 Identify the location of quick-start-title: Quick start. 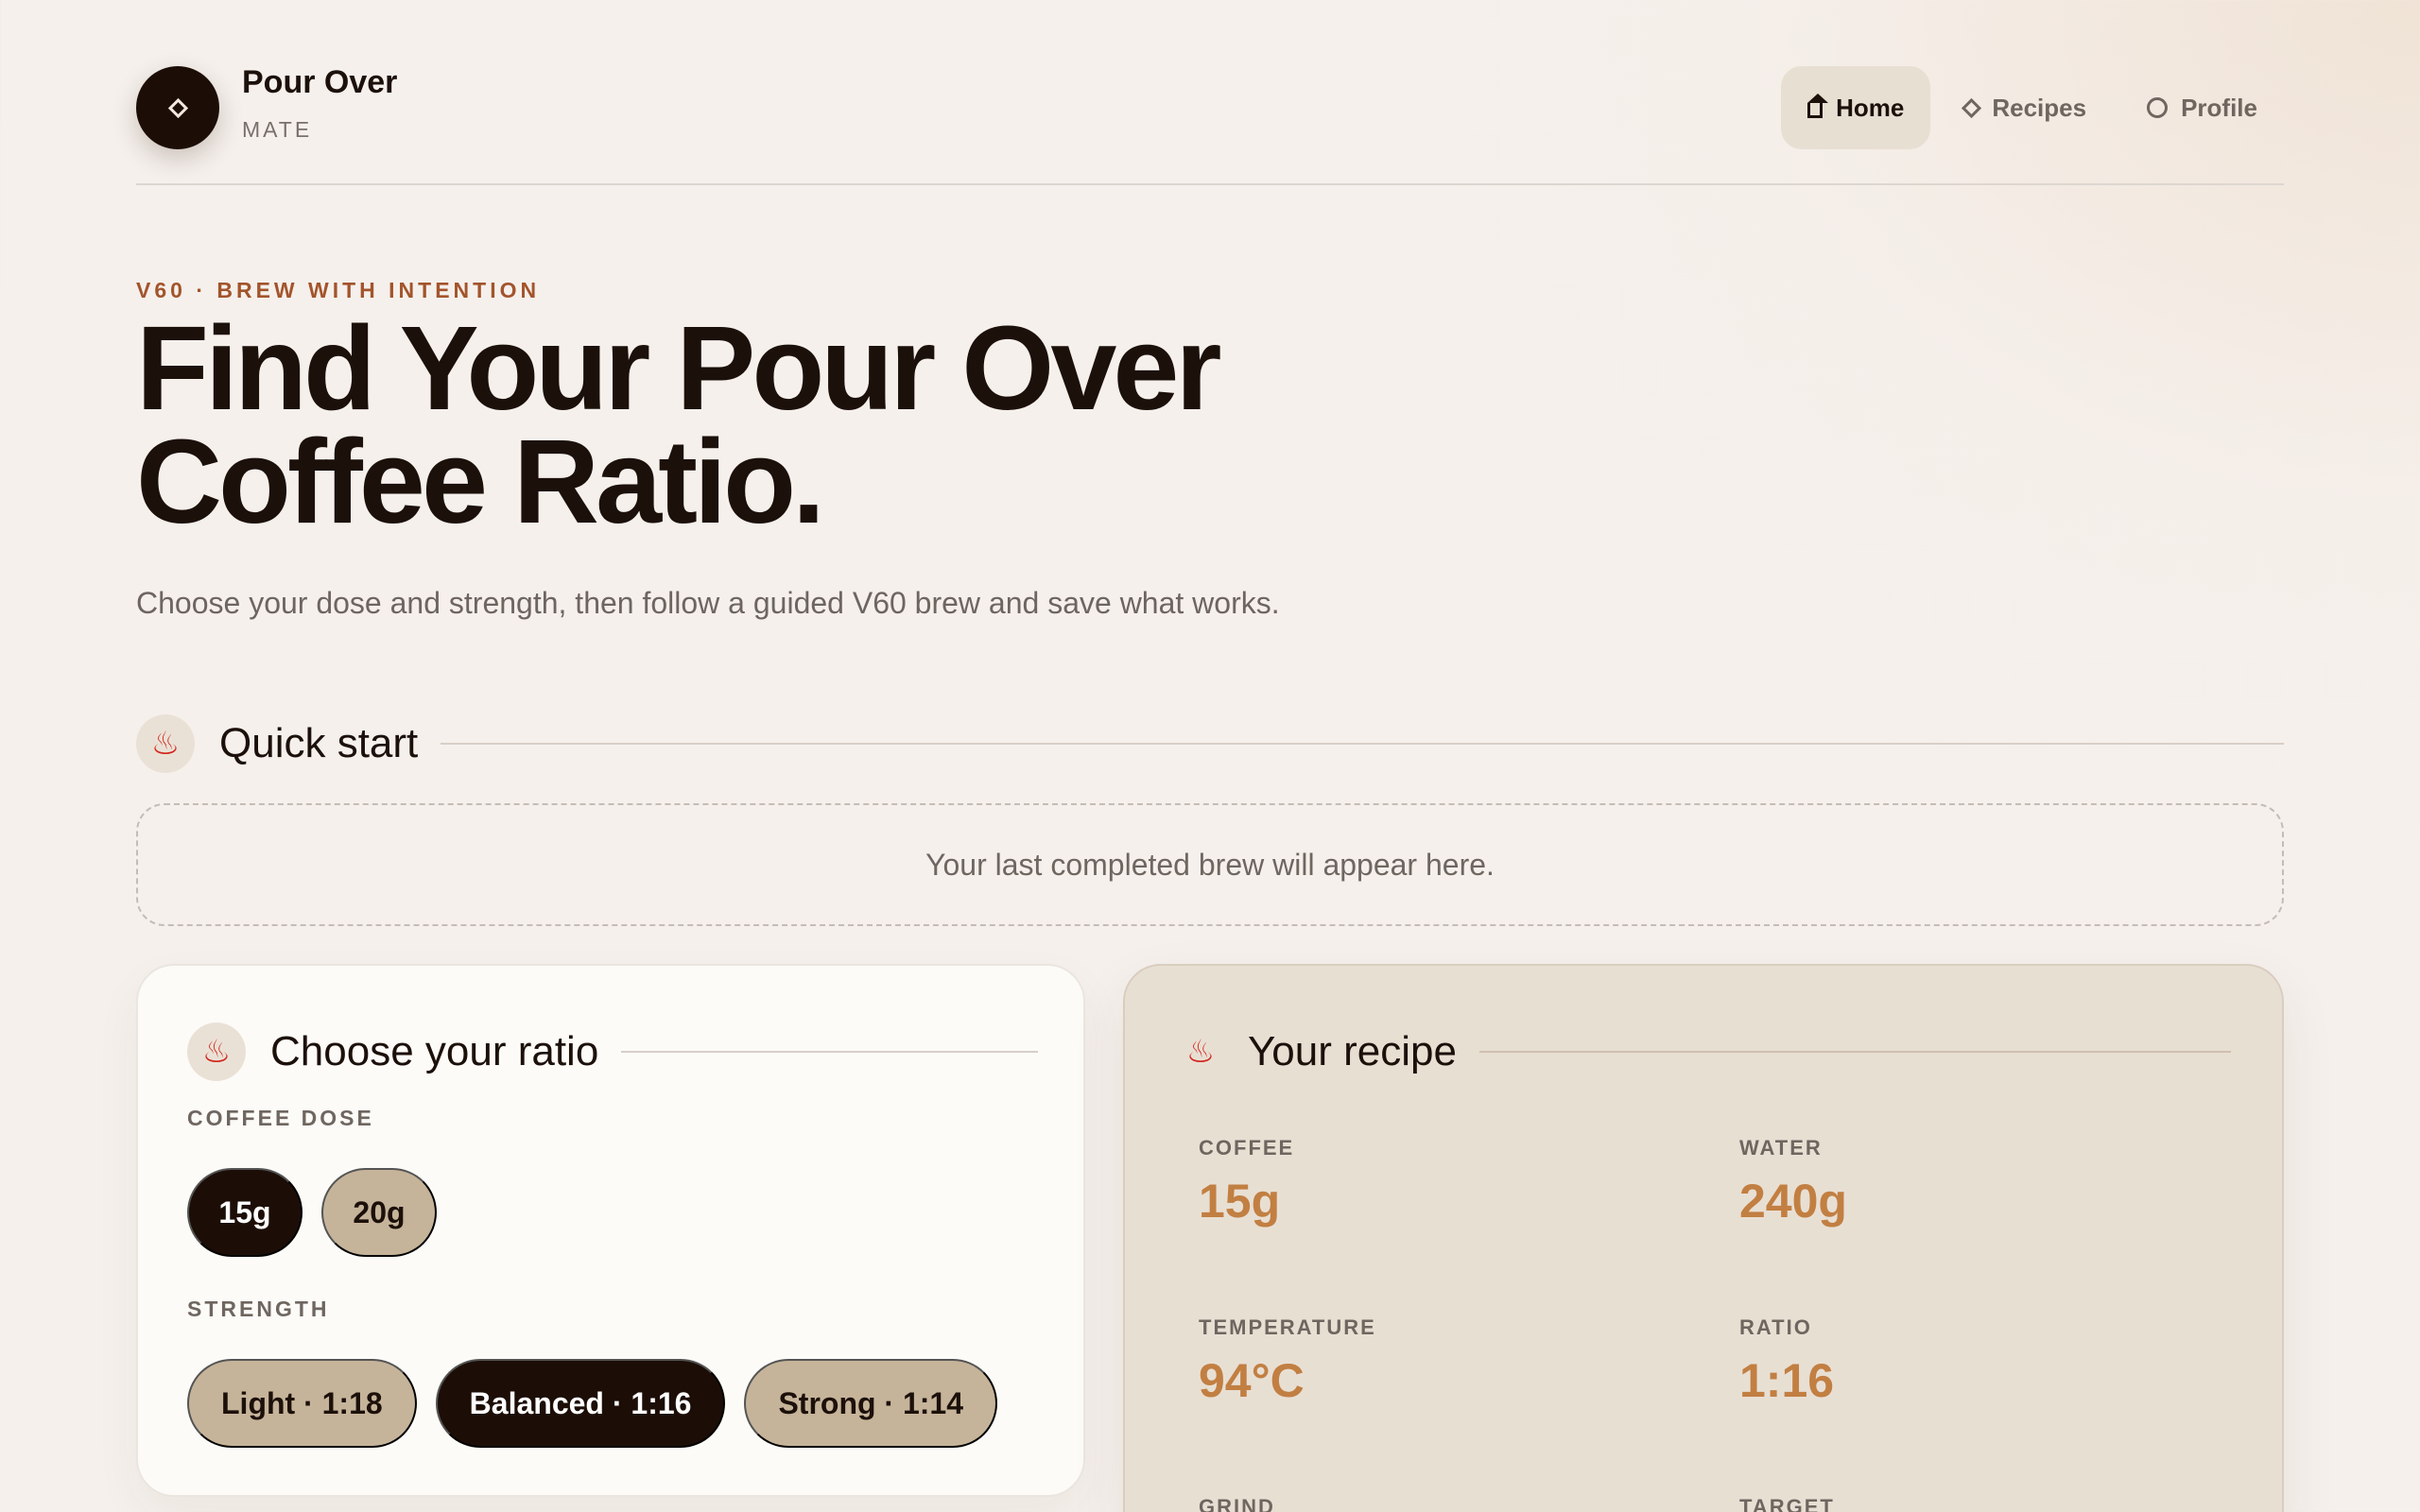
(319, 743).